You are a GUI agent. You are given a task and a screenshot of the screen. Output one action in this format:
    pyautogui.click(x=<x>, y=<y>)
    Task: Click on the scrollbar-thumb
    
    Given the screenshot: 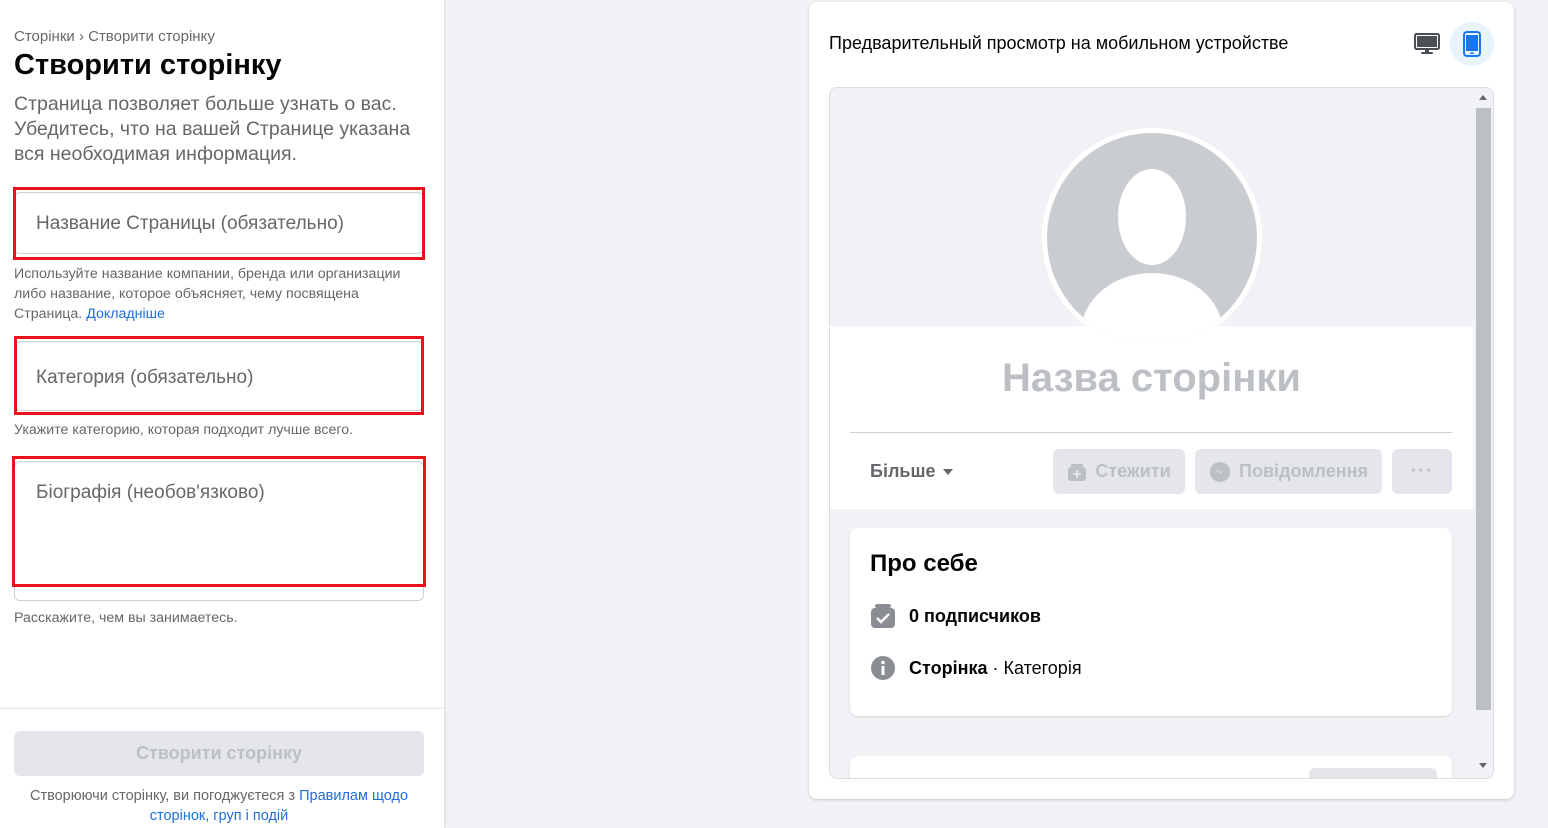 What is the action you would take?
    pyautogui.click(x=1483, y=409)
    